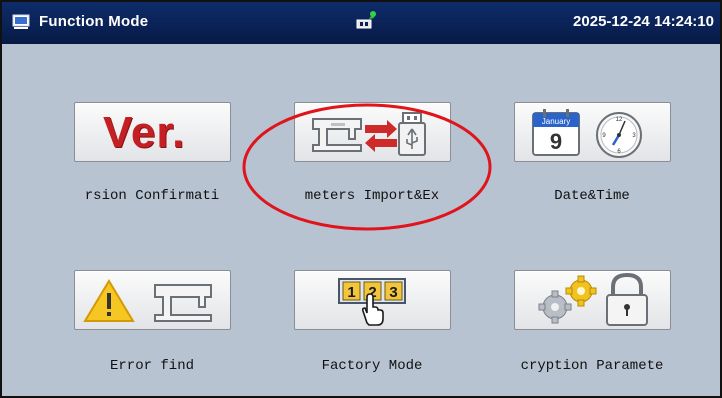  What do you see at coordinates (587, 133) in the screenshot?
I see `calendar-clock-icon: January 9 12369` at bounding box center [587, 133].